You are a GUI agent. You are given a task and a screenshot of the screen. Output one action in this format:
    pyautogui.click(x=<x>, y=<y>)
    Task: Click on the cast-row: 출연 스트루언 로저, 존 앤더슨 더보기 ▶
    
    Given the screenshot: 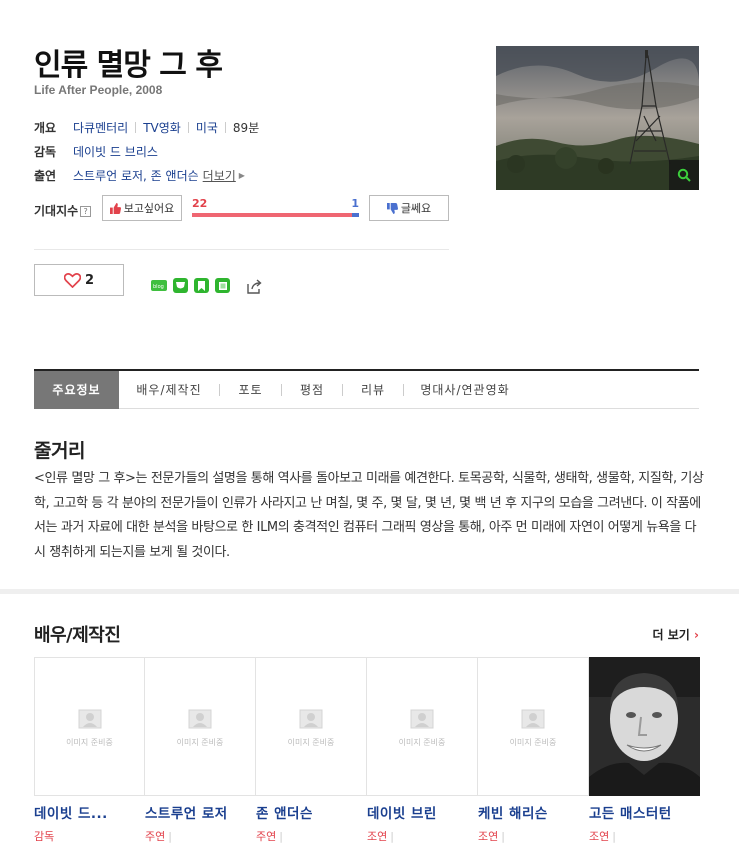 What is the action you would take?
    pyautogui.click(x=146, y=175)
    